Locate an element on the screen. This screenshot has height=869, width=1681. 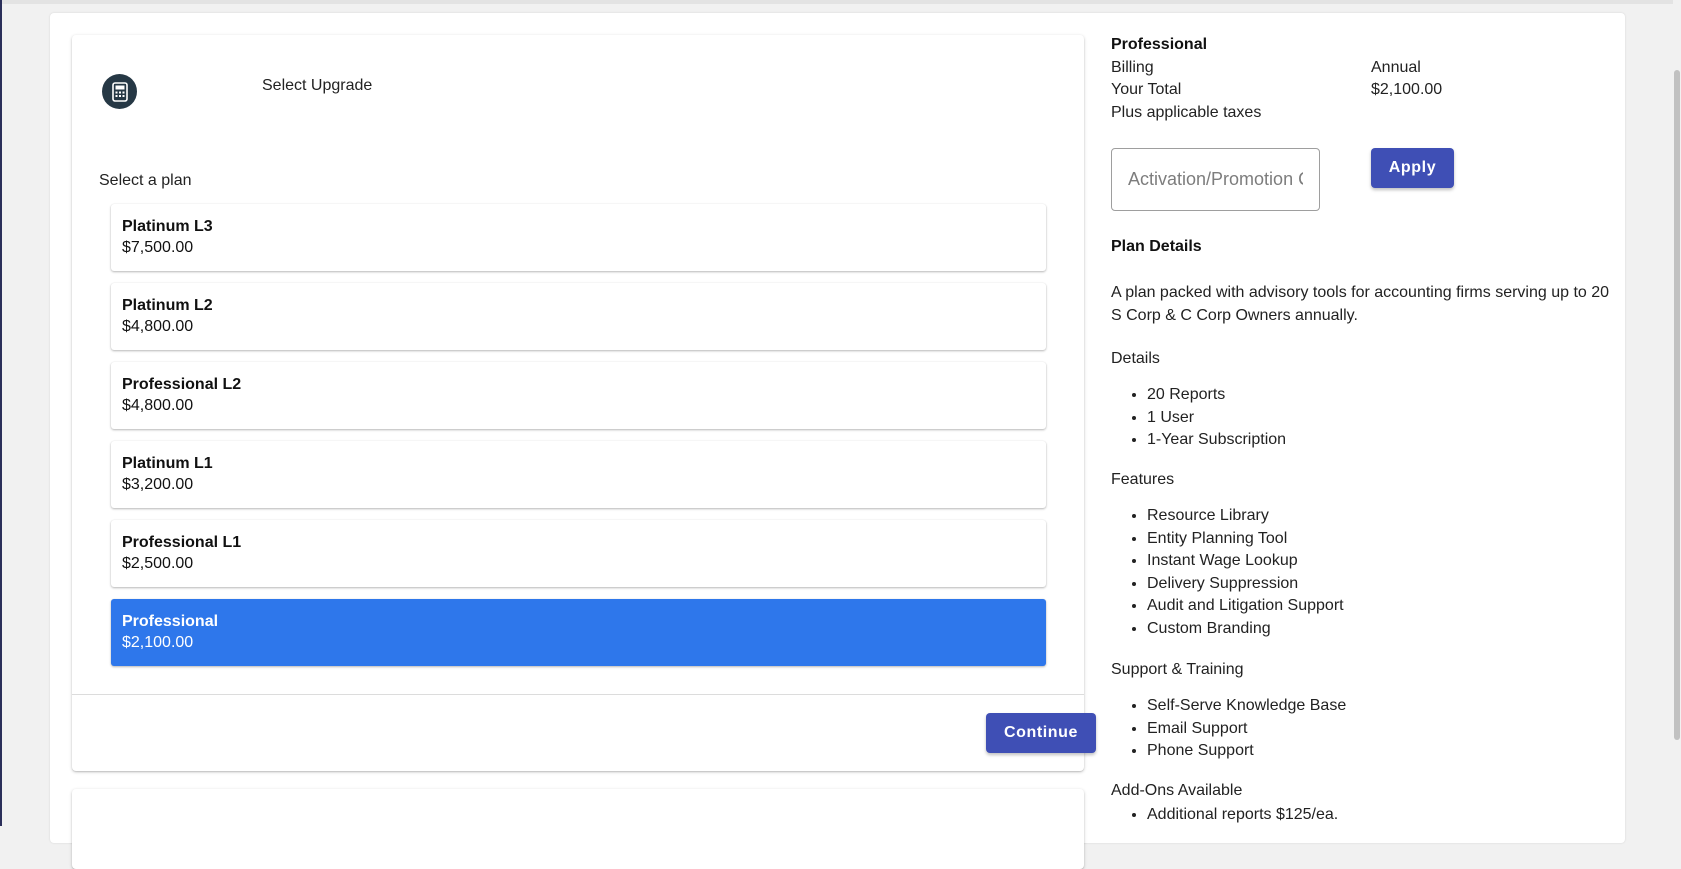
plan-option-platinum-l2: Platinum L2 $4,800.00 is located at coordinates (578, 316).